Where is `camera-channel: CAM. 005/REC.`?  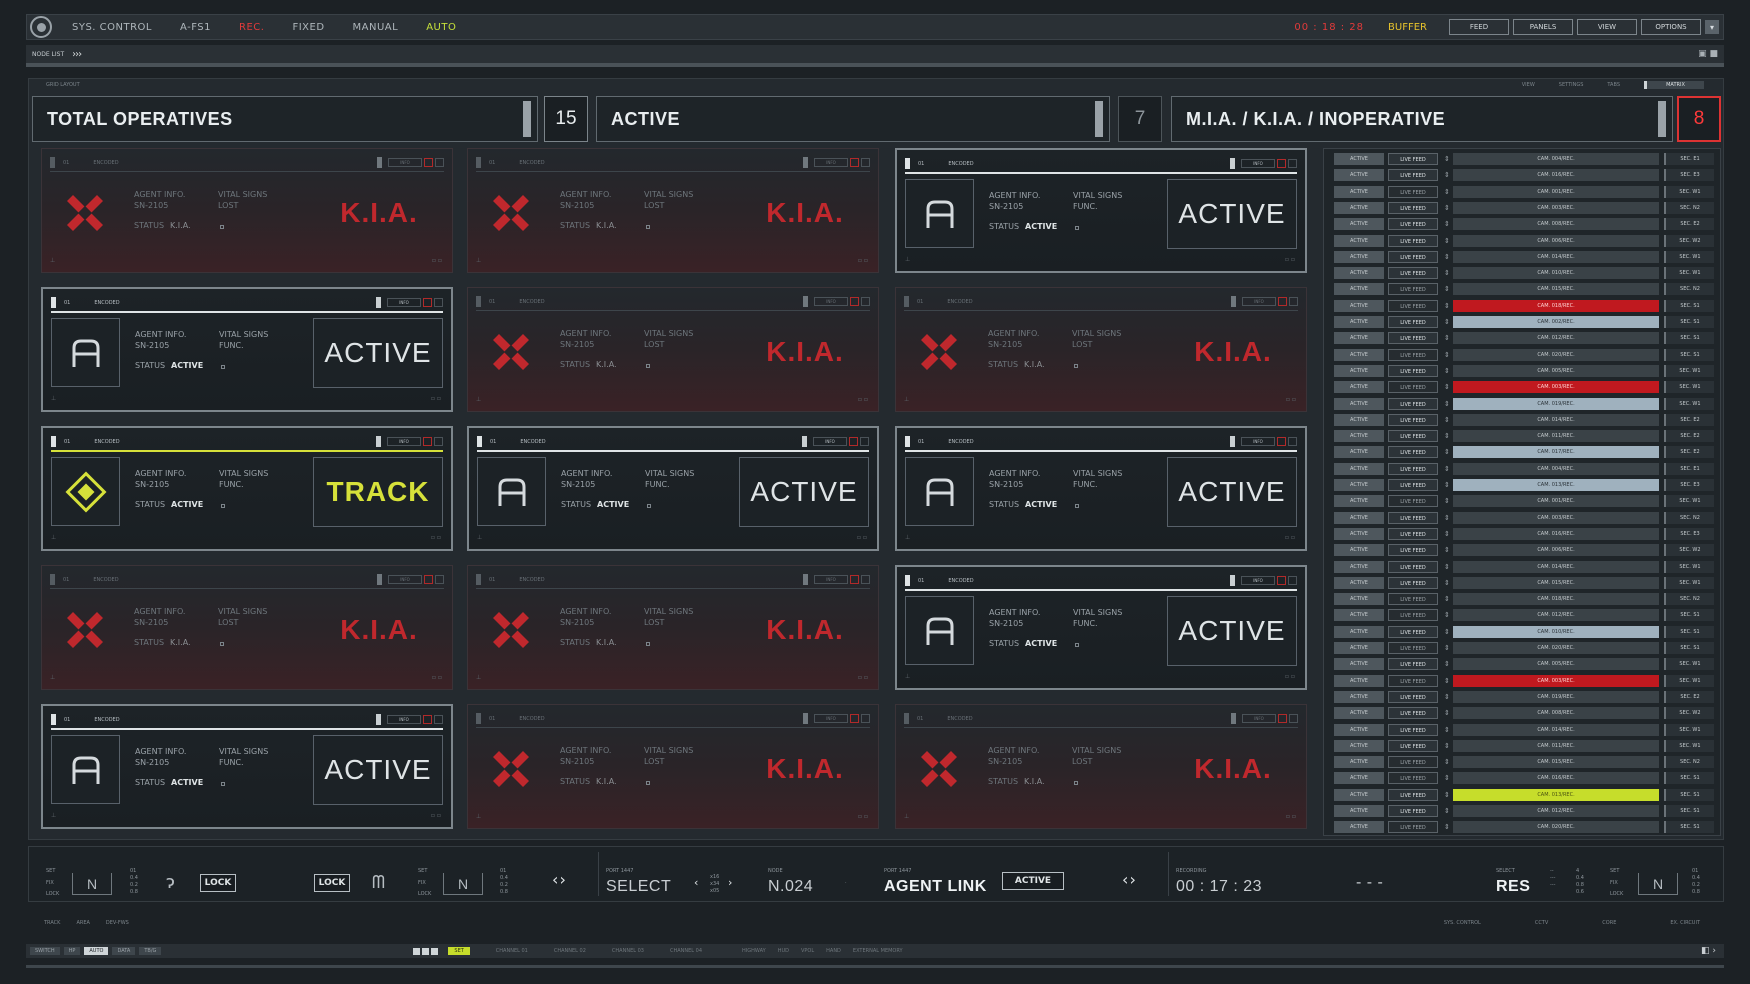 camera-channel: CAM. 005/REC. is located at coordinates (1556, 664).